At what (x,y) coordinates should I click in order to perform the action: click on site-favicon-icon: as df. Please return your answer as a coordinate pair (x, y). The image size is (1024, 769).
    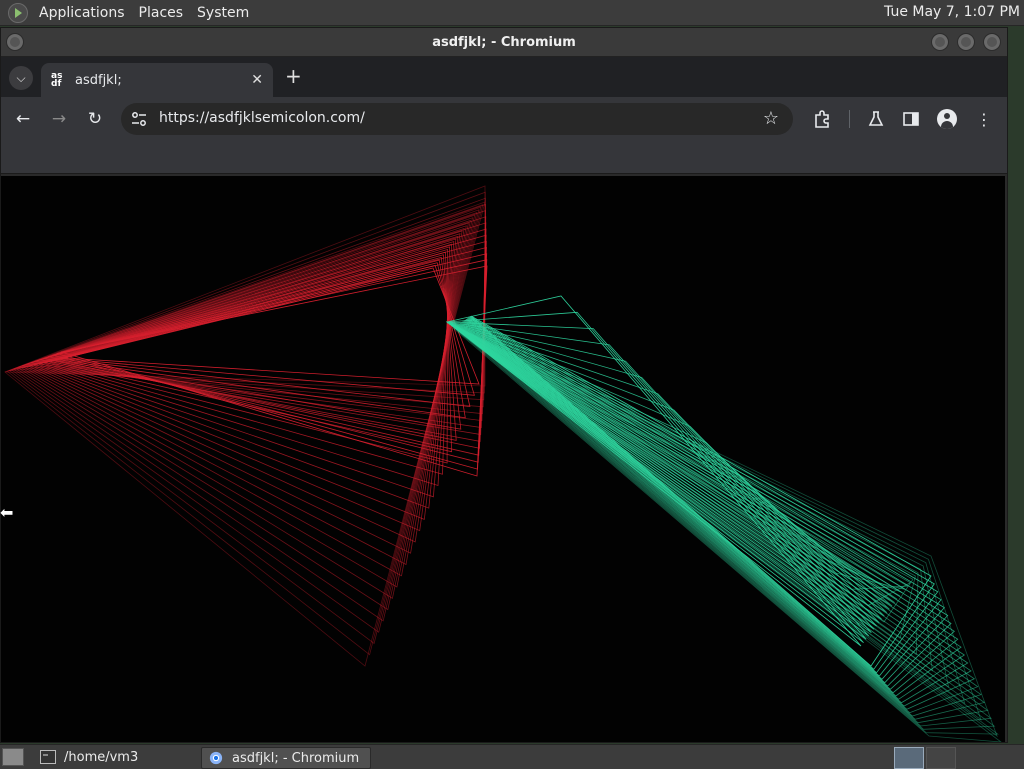
    Looking at the image, I should click on (57, 80).